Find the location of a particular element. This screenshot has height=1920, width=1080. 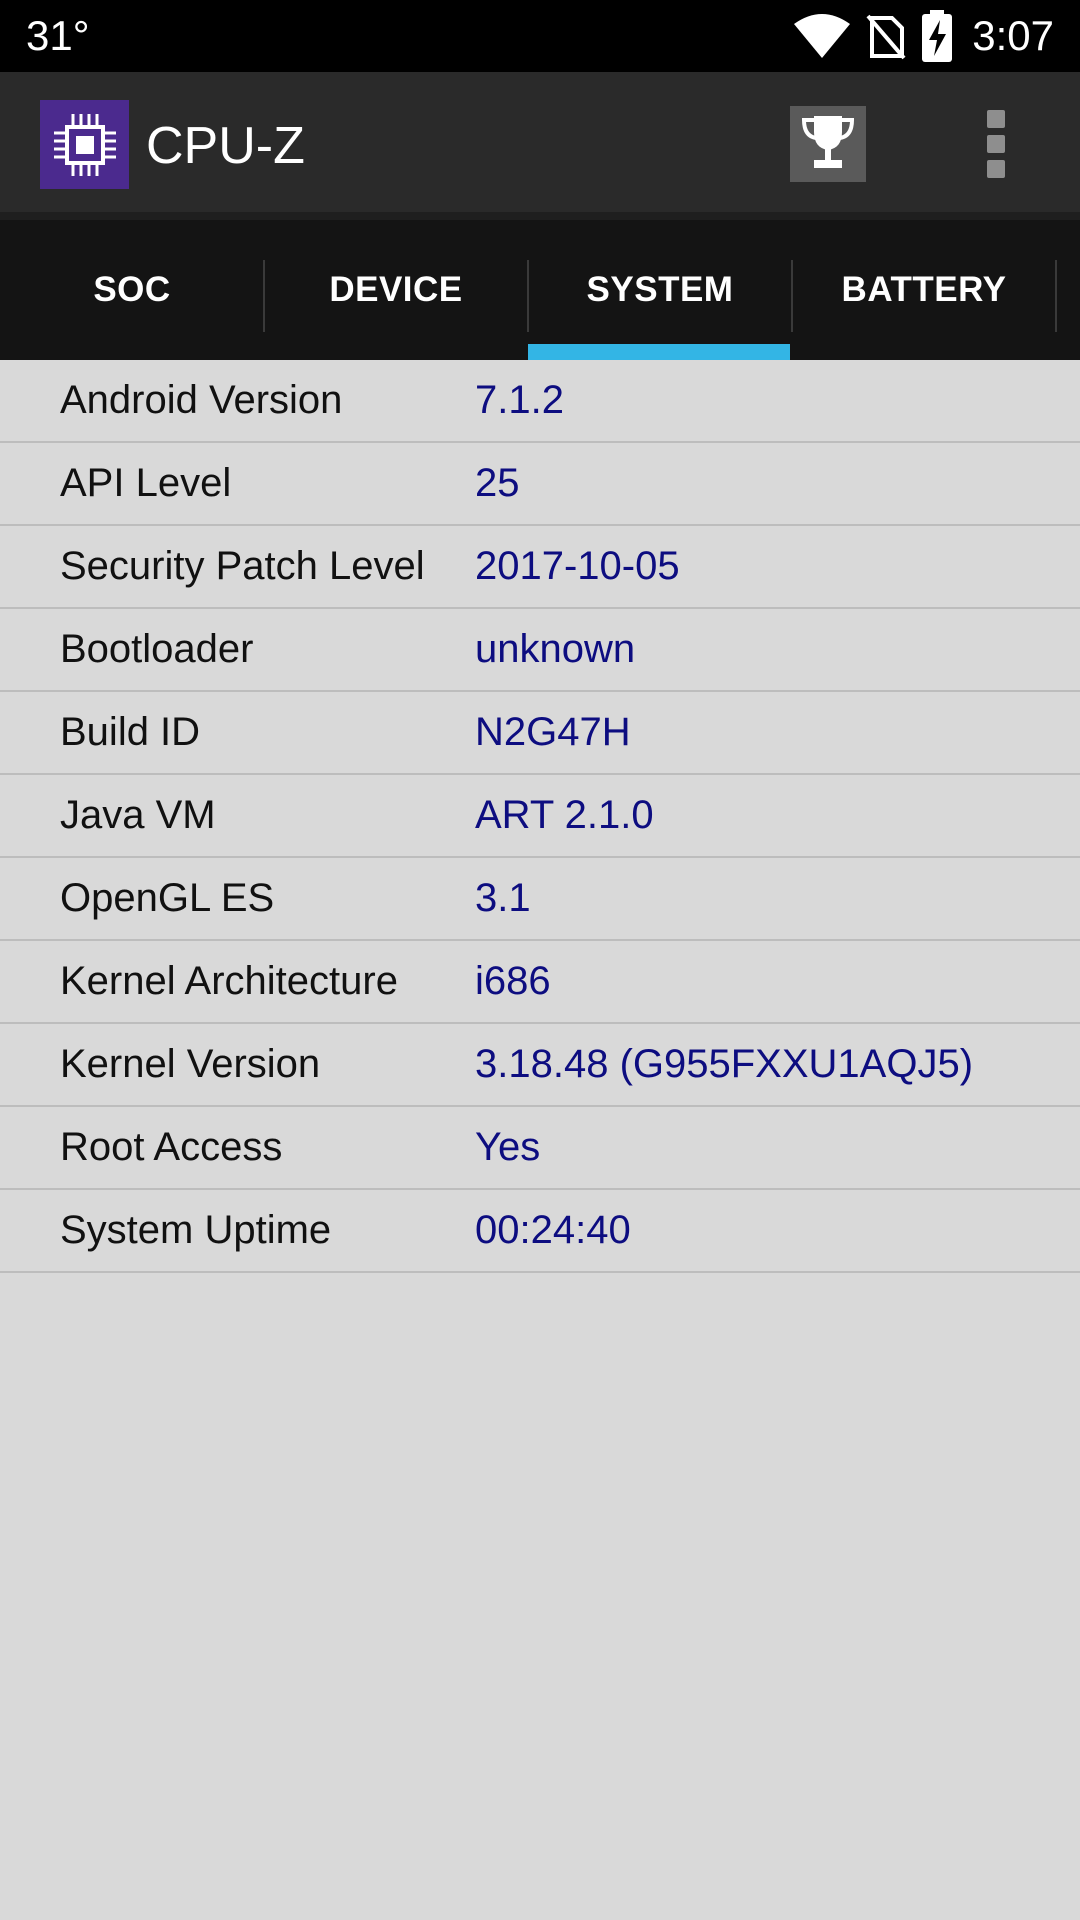

info-label: Root Access is located at coordinates (171, 1147).